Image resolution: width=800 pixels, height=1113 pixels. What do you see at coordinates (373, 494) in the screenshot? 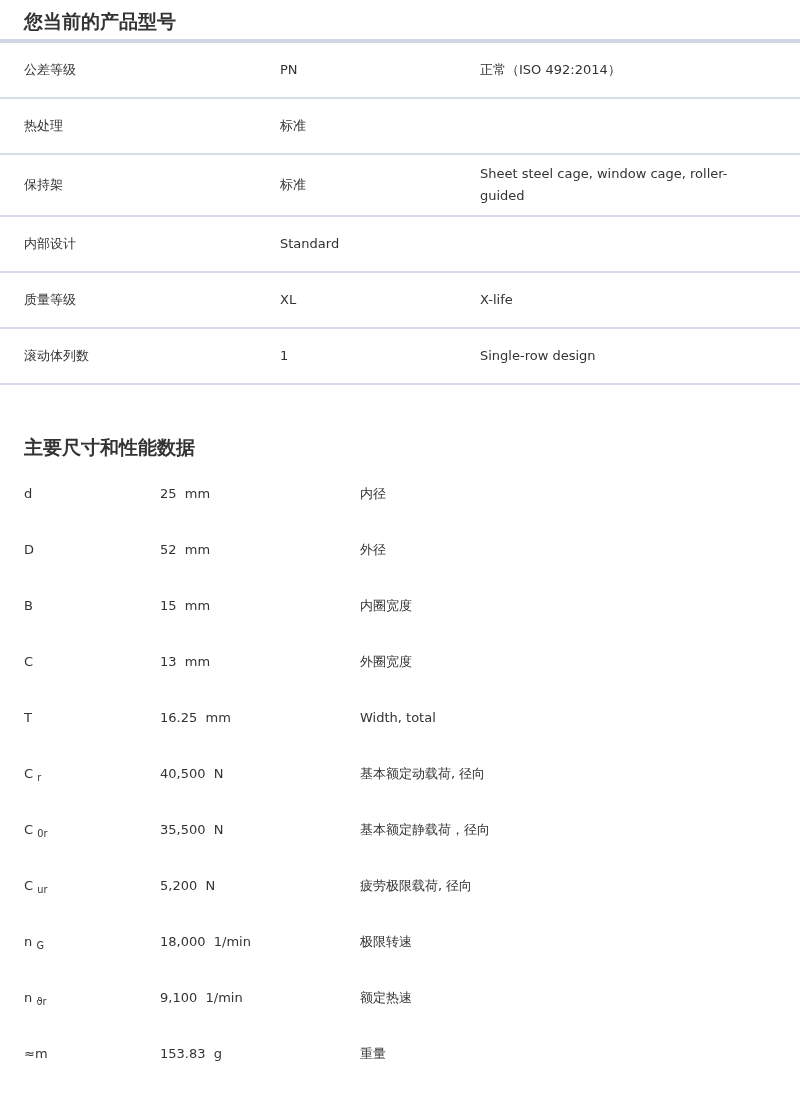
I see `dimension-description: 内径` at bounding box center [373, 494].